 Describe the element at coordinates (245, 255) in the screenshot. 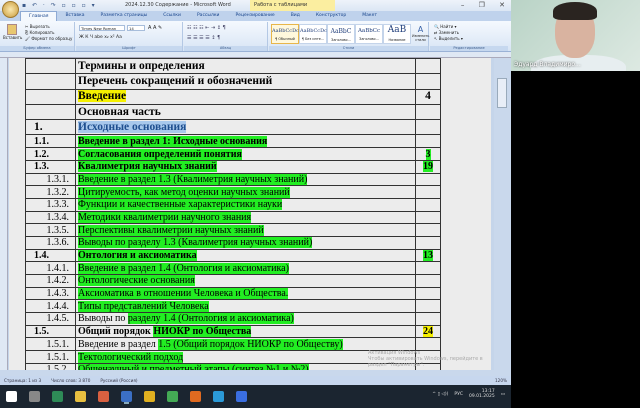

I see `toc-title-cell: Онтология и аксиоматика` at that location.